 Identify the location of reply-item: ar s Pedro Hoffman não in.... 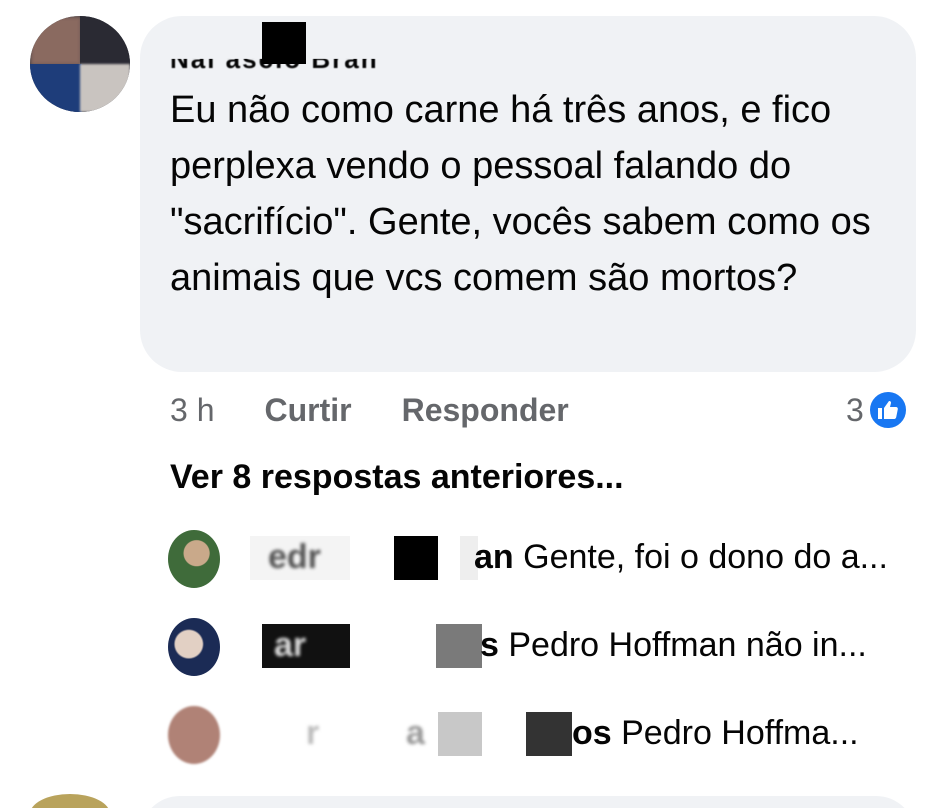
(548, 649).